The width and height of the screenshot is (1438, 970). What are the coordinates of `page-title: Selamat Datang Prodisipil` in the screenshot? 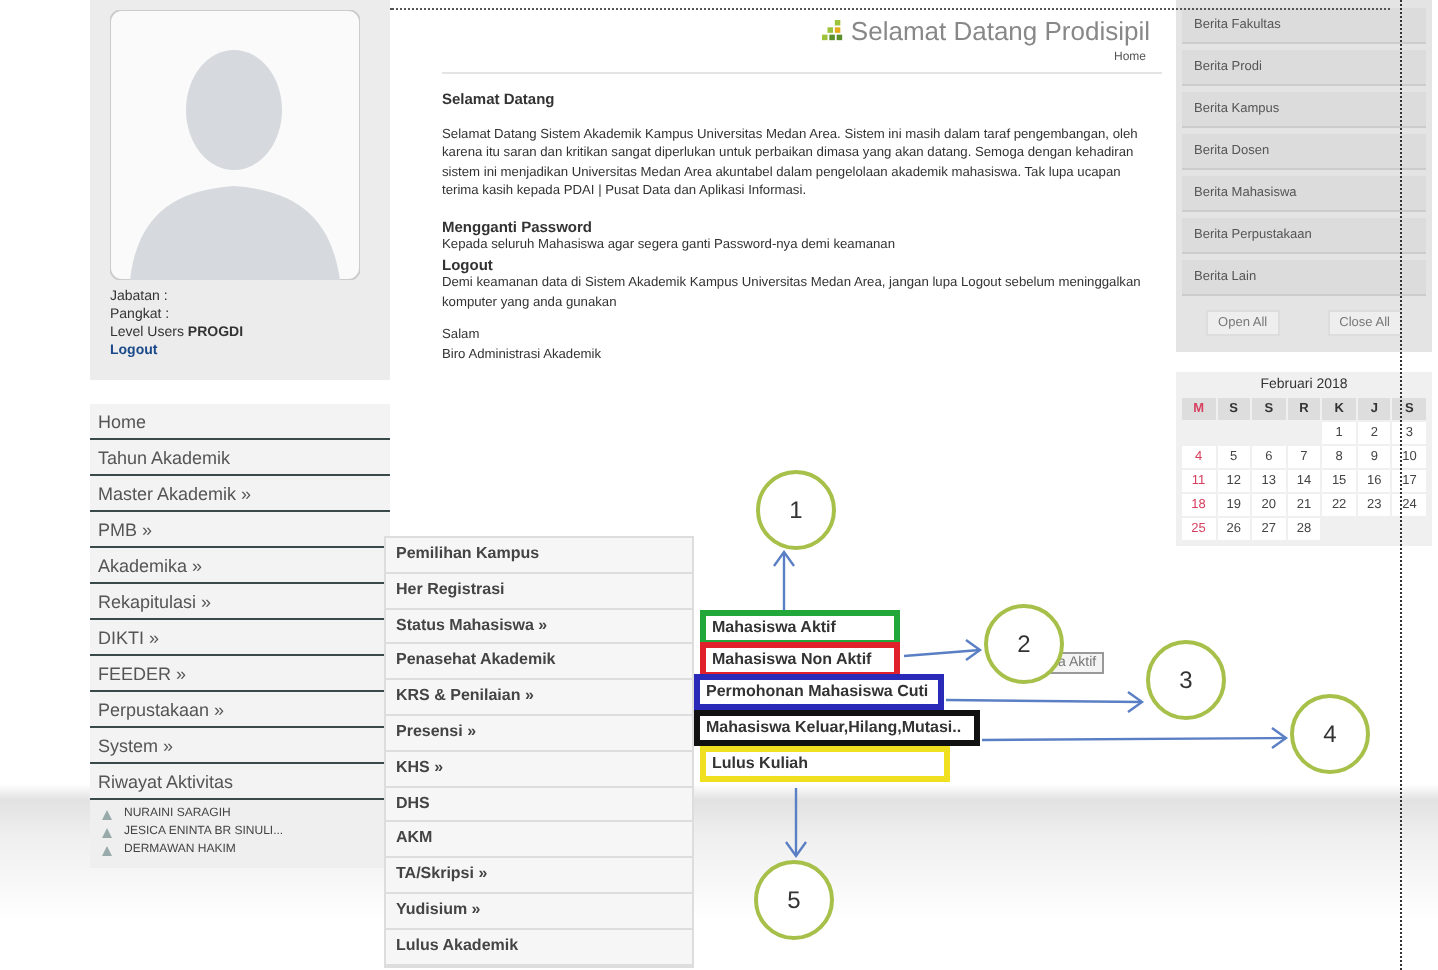 It's located at (1000, 31).